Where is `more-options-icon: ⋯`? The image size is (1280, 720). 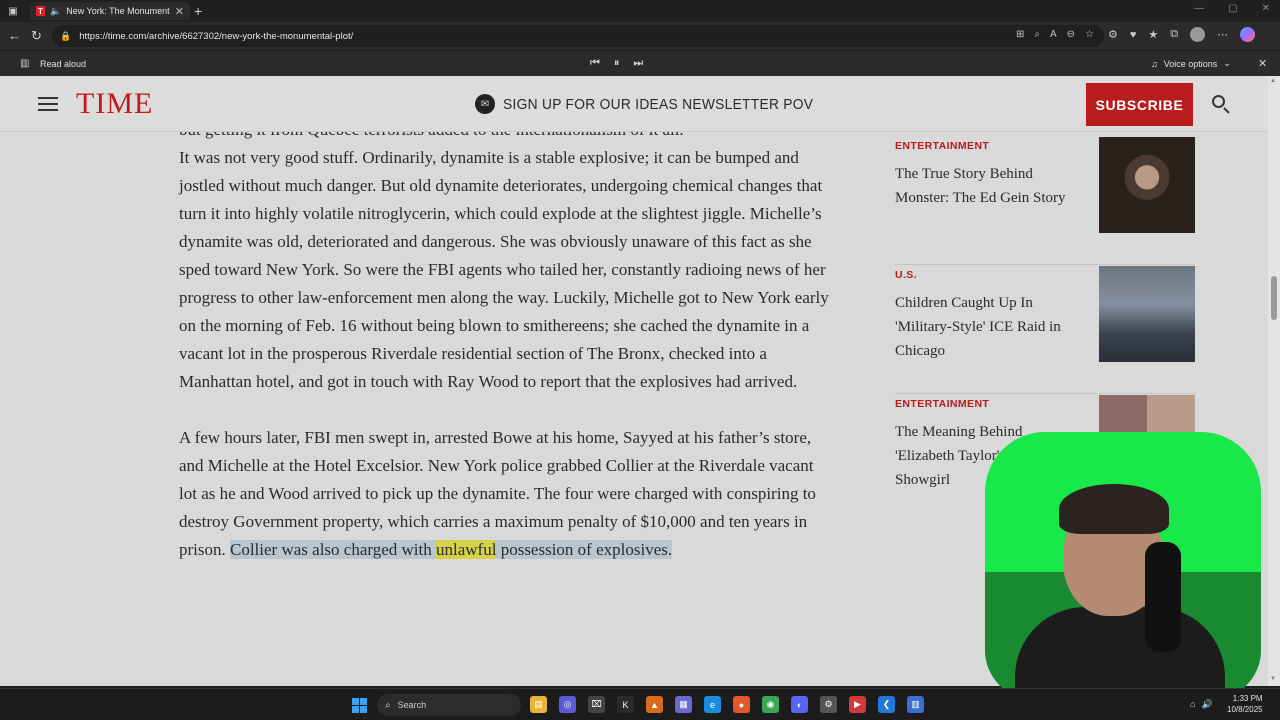
more-options-icon: ⋯ is located at coordinates (1222, 34).